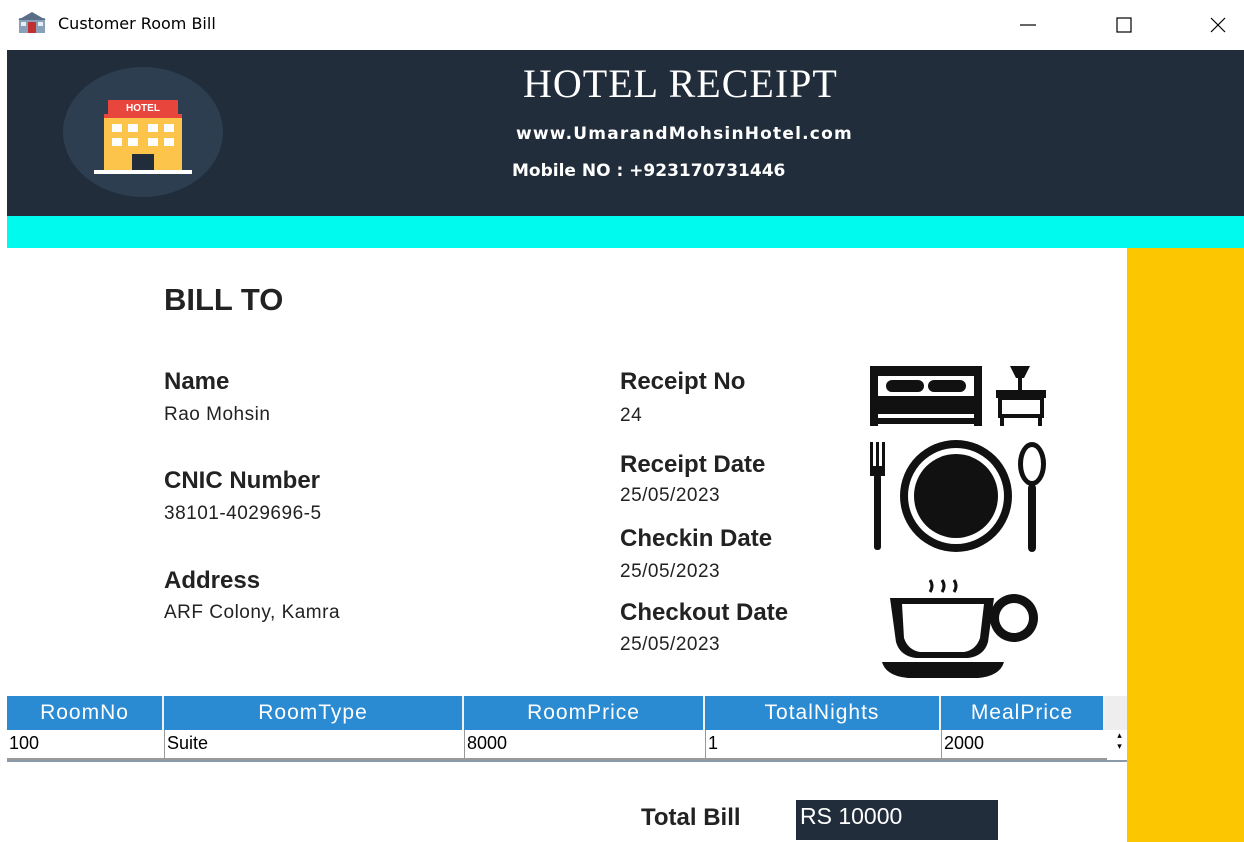 The width and height of the screenshot is (1244, 842). What do you see at coordinates (680, 83) in the screenshot?
I see `hotel-receipt-title: HOTEL RECEIPT` at bounding box center [680, 83].